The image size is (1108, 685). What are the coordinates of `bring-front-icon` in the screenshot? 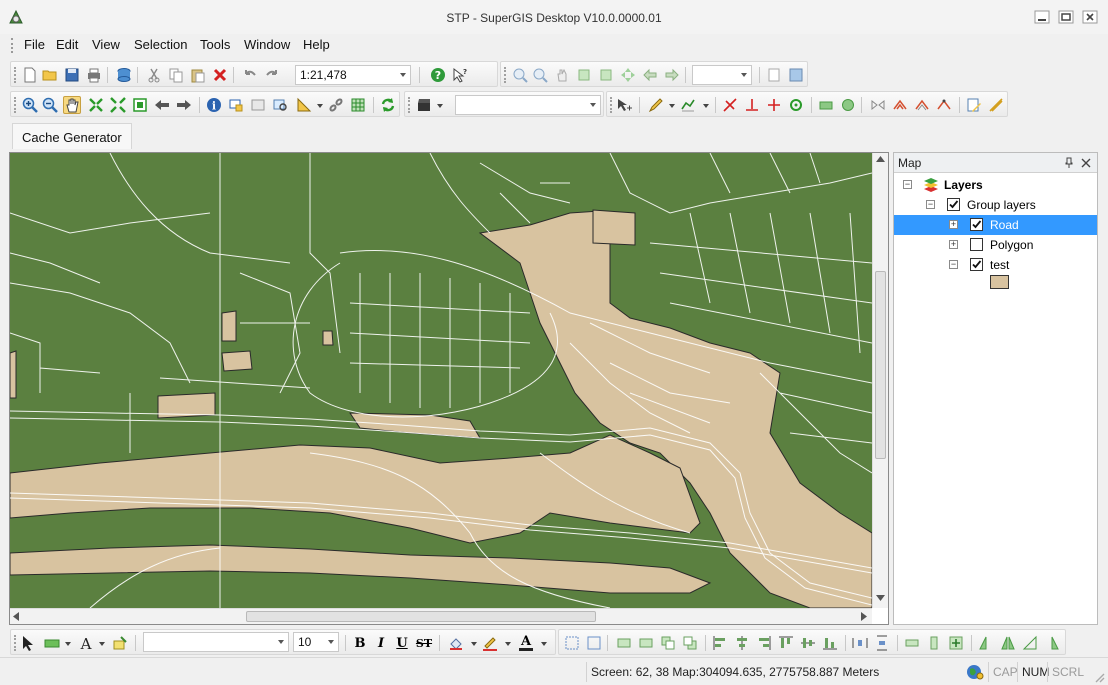 It's located at (624, 643).